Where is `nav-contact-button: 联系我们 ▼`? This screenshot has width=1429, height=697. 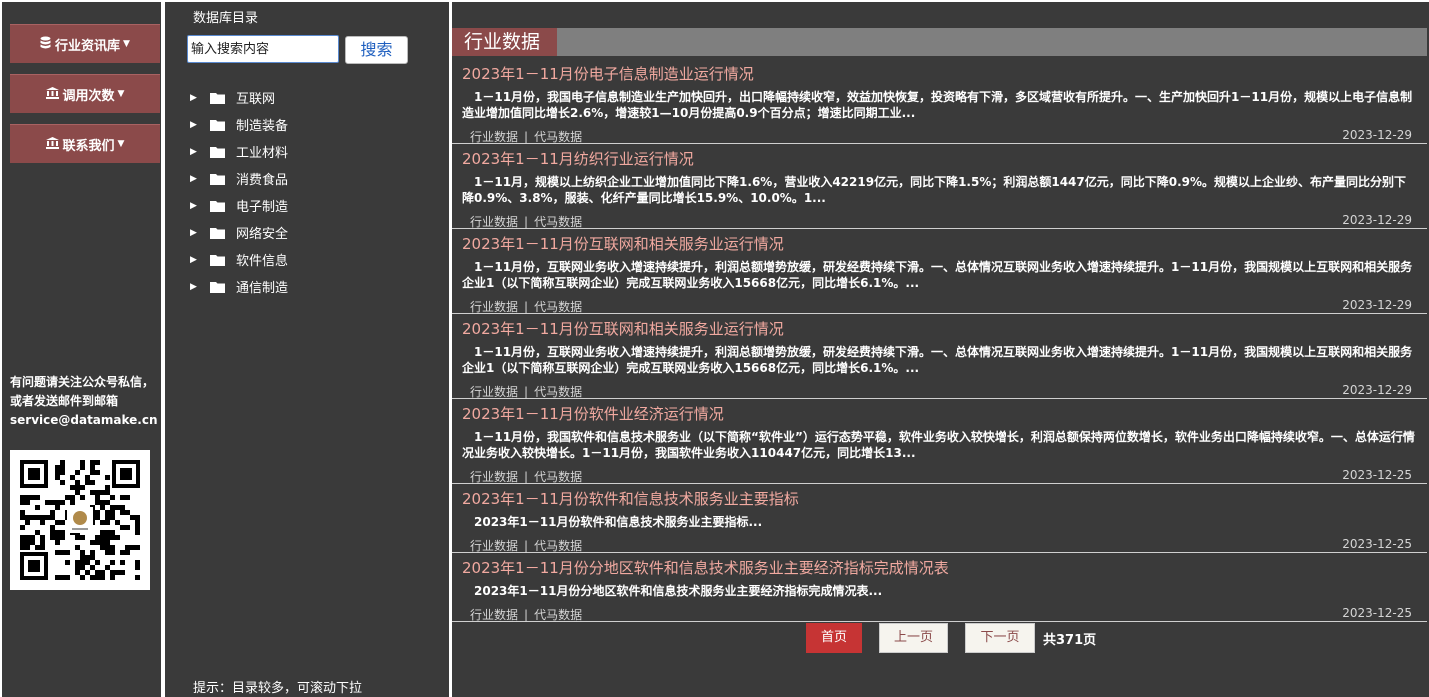
nav-contact-button: 联系我们 ▼ is located at coordinates (85, 143).